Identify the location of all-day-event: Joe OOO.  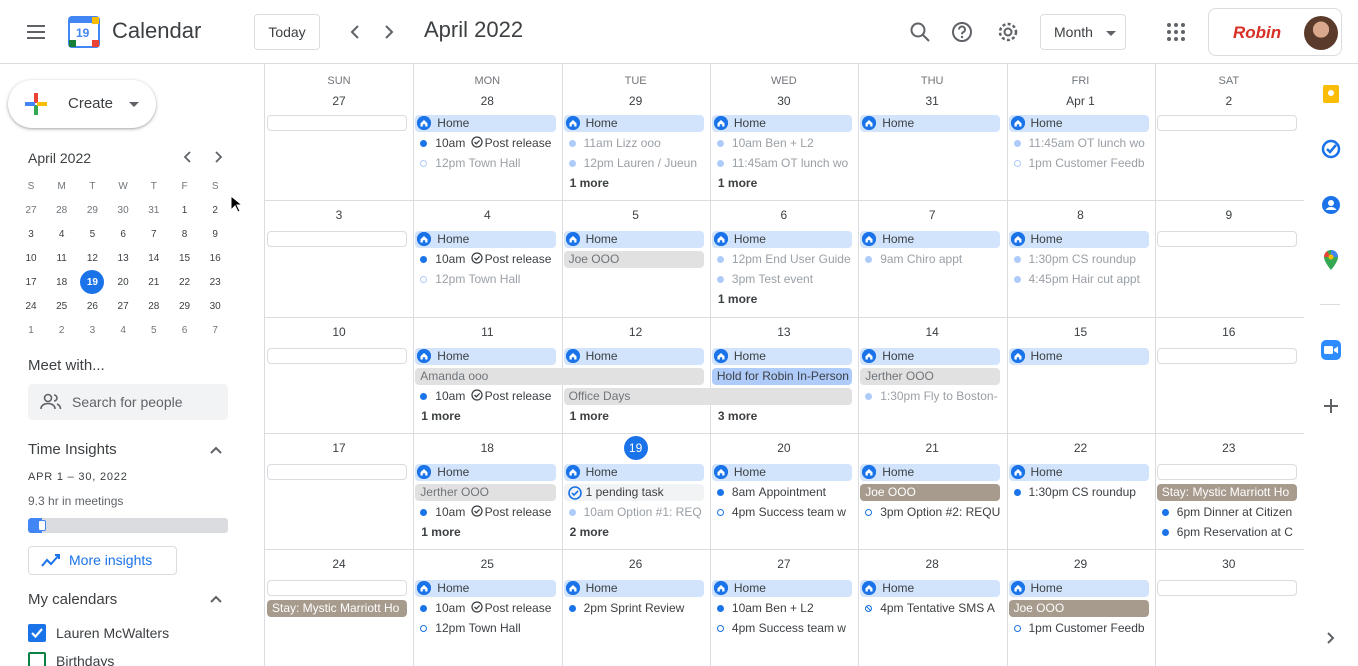
(633, 259).